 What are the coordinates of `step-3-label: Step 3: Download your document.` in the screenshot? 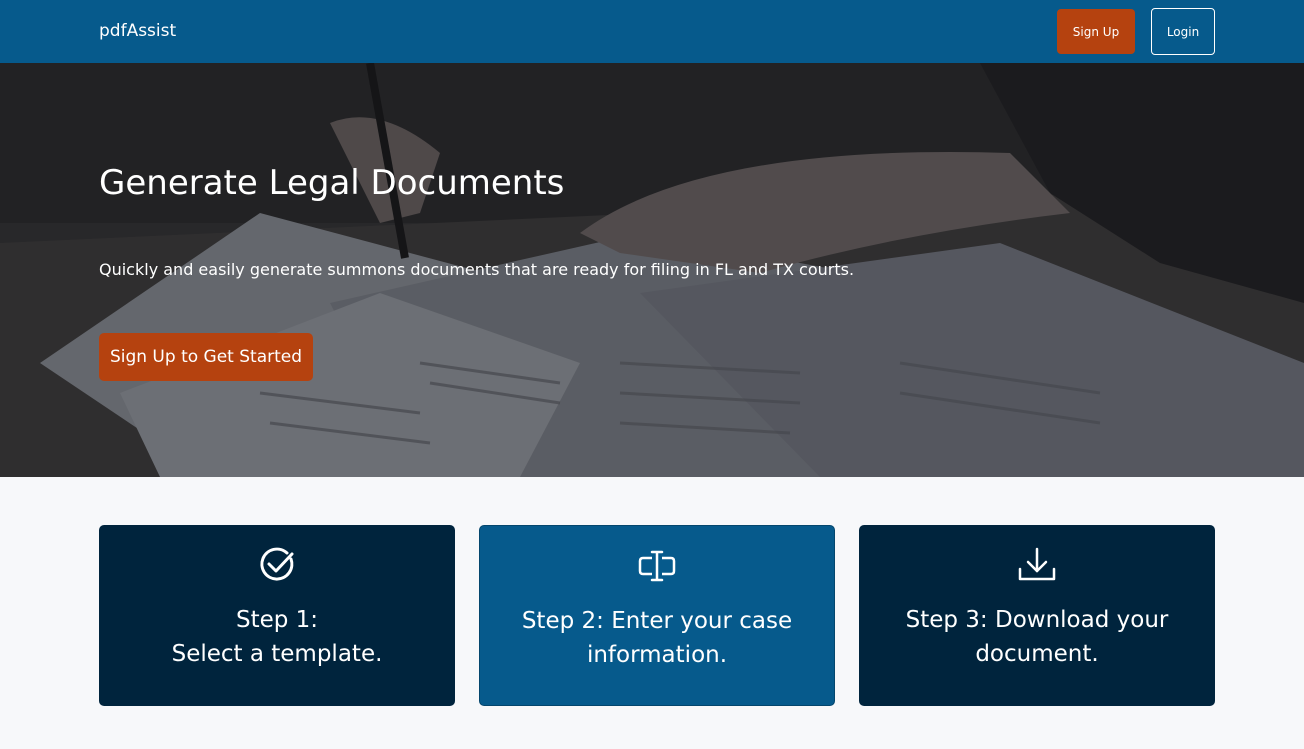 It's located at (1037, 637).